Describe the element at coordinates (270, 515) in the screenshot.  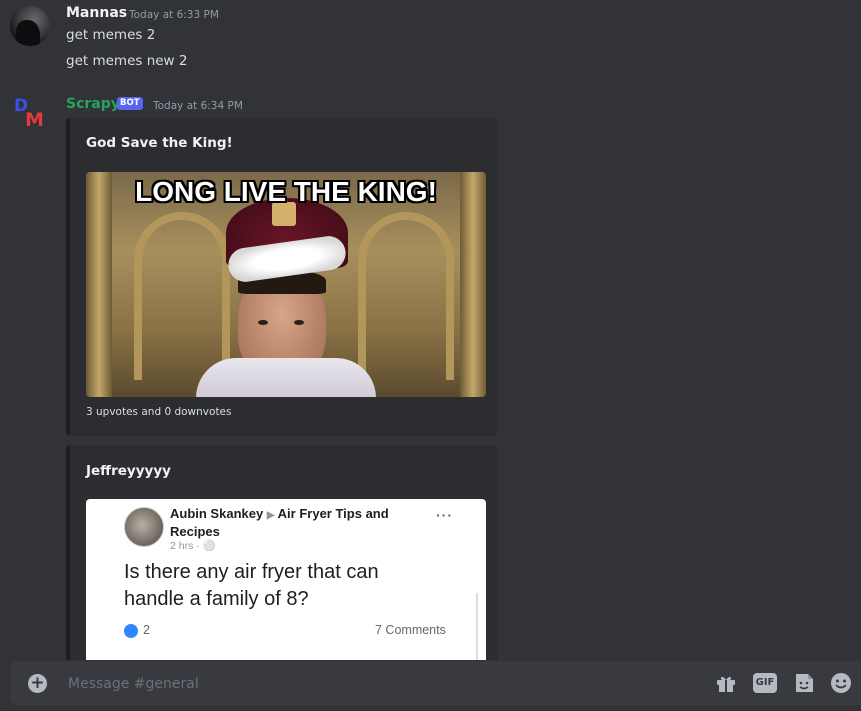
I see `share-arrow-icon: ▶` at that location.